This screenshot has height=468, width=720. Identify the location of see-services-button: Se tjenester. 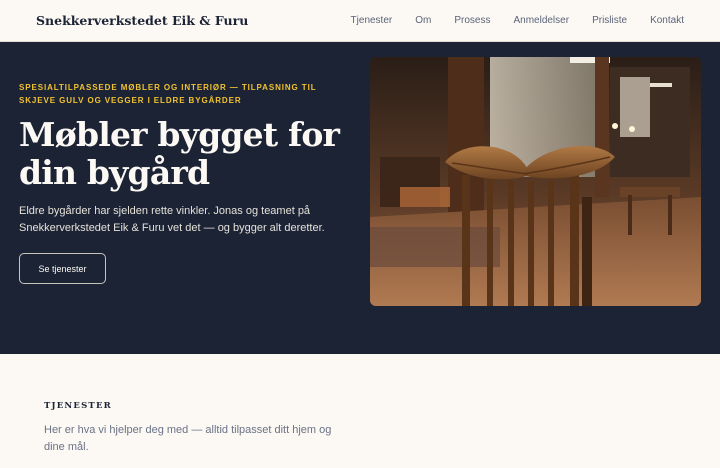
(62, 268).